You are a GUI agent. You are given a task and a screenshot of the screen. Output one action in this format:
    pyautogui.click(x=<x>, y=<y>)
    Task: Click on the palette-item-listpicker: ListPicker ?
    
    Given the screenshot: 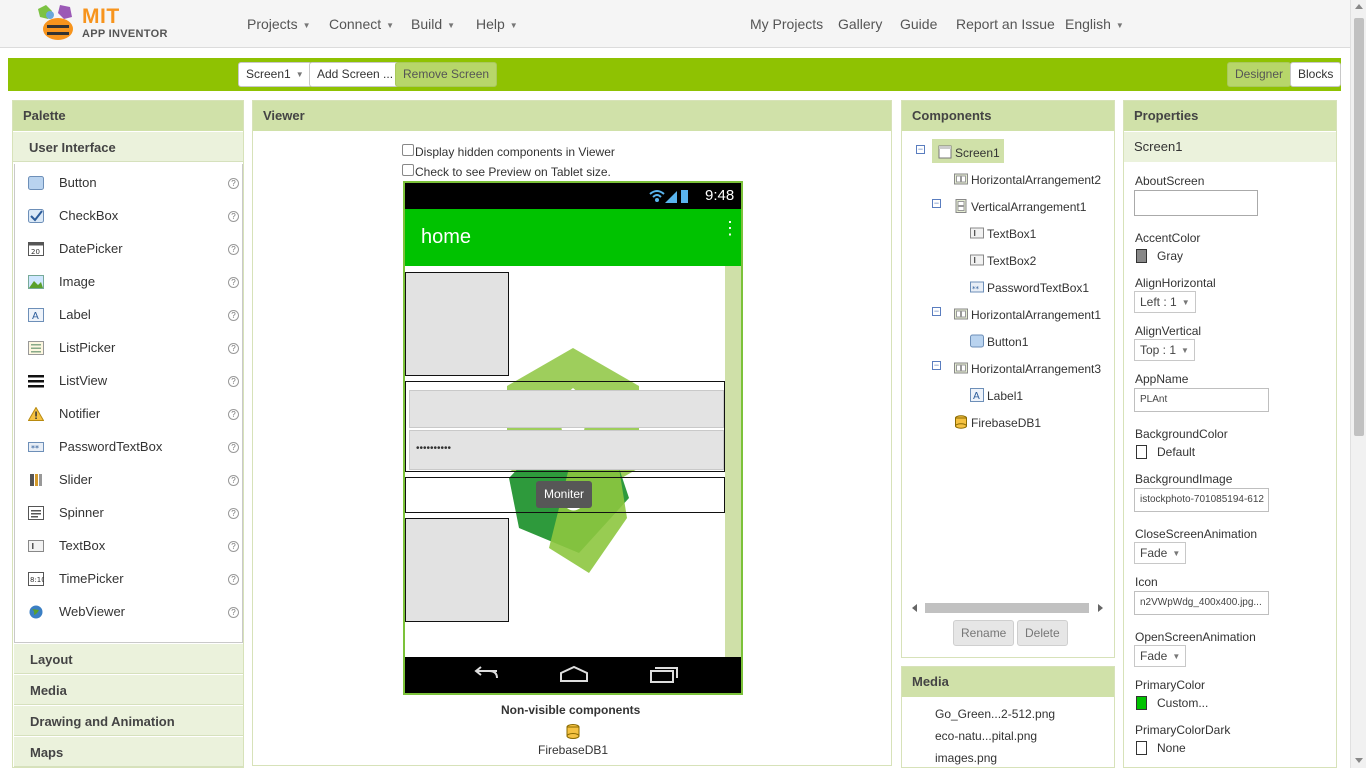 What is the action you would take?
    pyautogui.click(x=132, y=348)
    